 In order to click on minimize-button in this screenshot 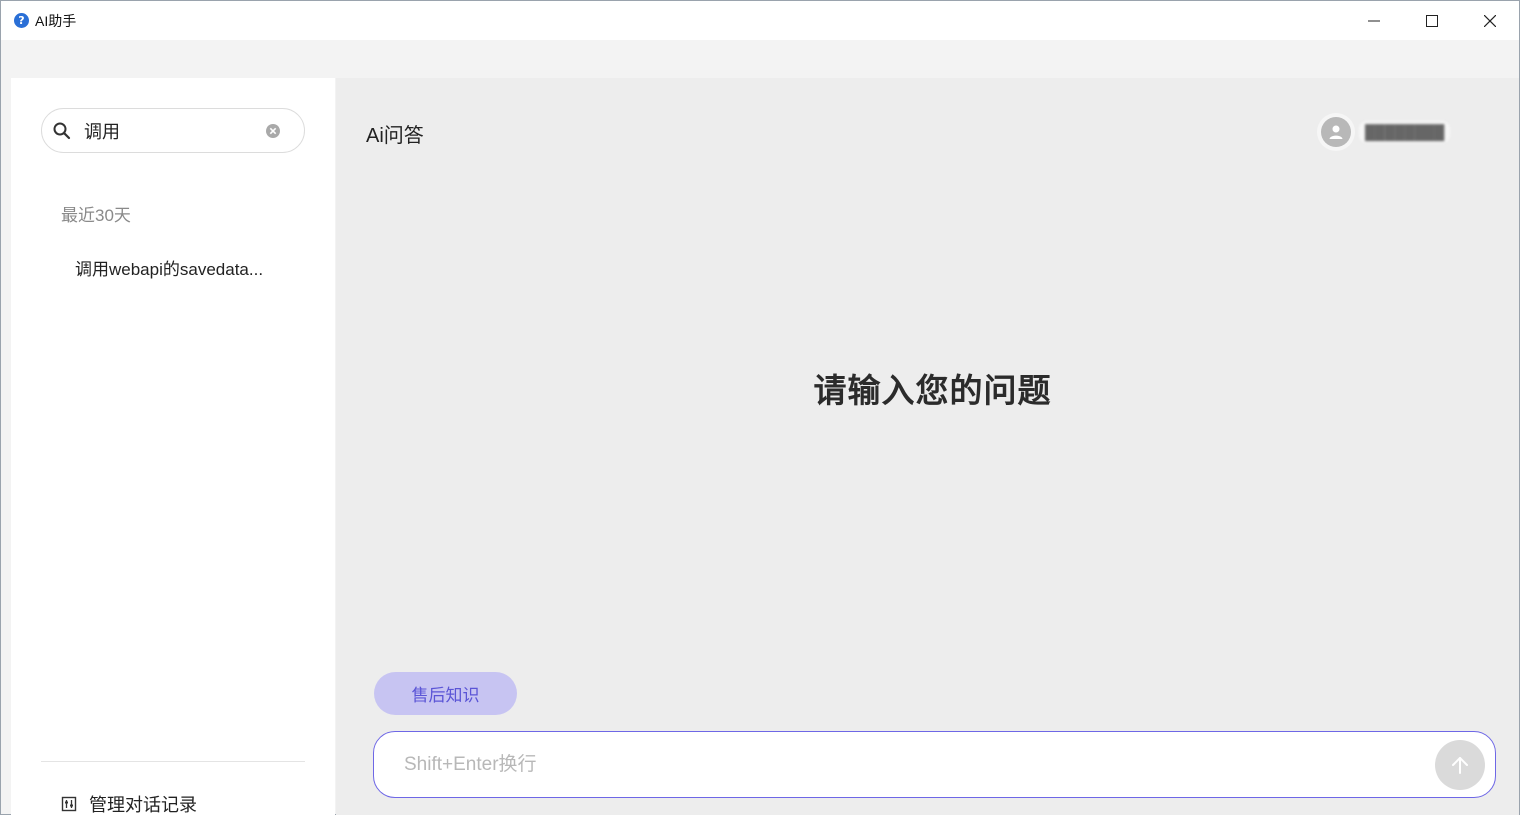, I will do `click(1374, 20)`.